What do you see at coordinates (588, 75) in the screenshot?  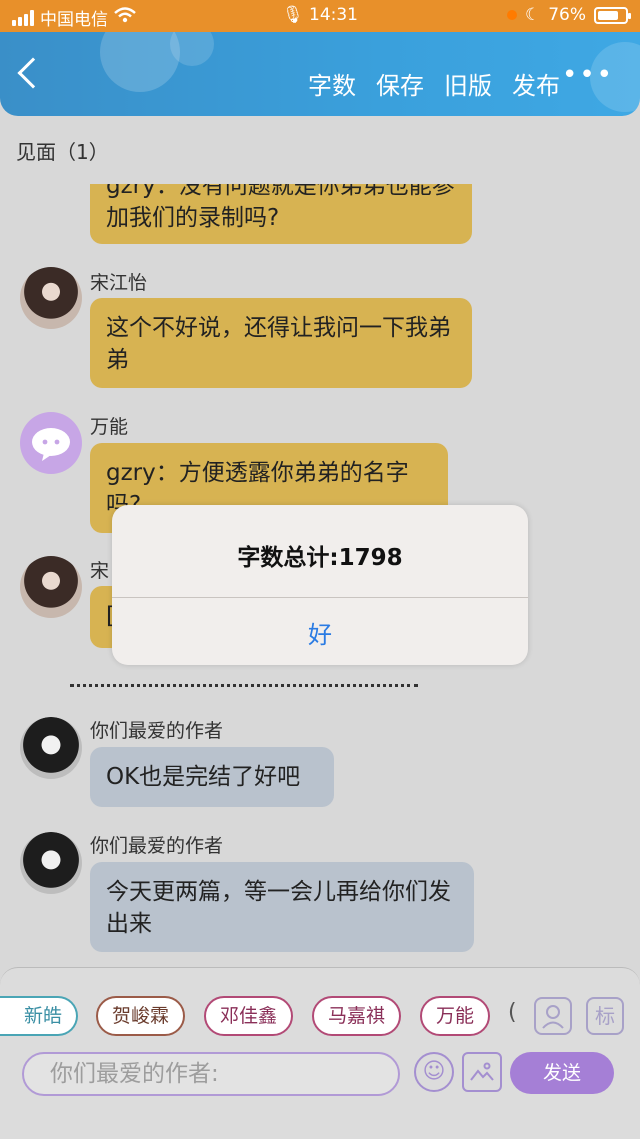 I see `more-icon: •••` at bounding box center [588, 75].